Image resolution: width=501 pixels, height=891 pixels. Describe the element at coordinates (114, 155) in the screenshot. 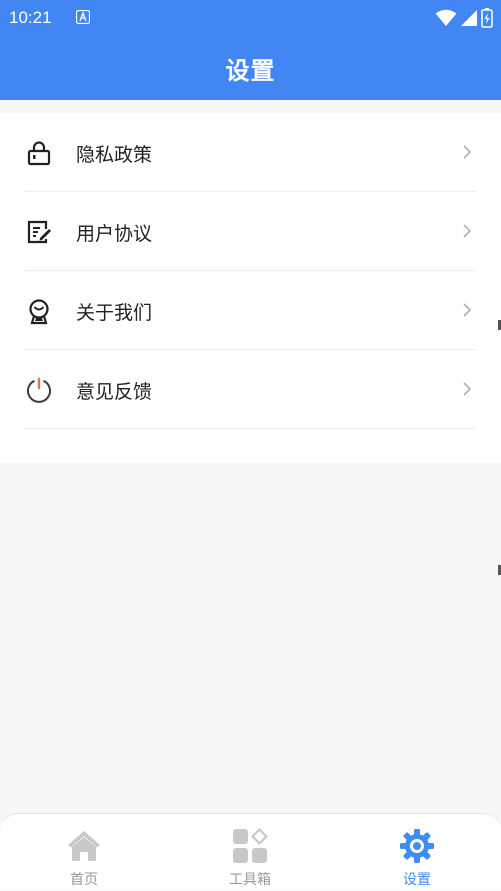

I see `menu-item-label: 隐私政策` at that location.